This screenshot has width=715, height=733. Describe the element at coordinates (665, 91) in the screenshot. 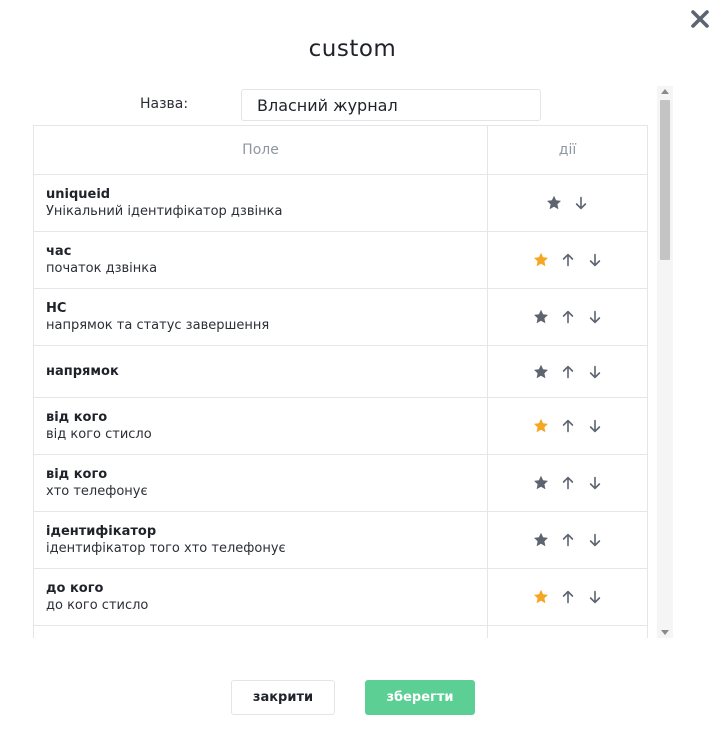

I see `scroll-up-arrow-icon` at that location.